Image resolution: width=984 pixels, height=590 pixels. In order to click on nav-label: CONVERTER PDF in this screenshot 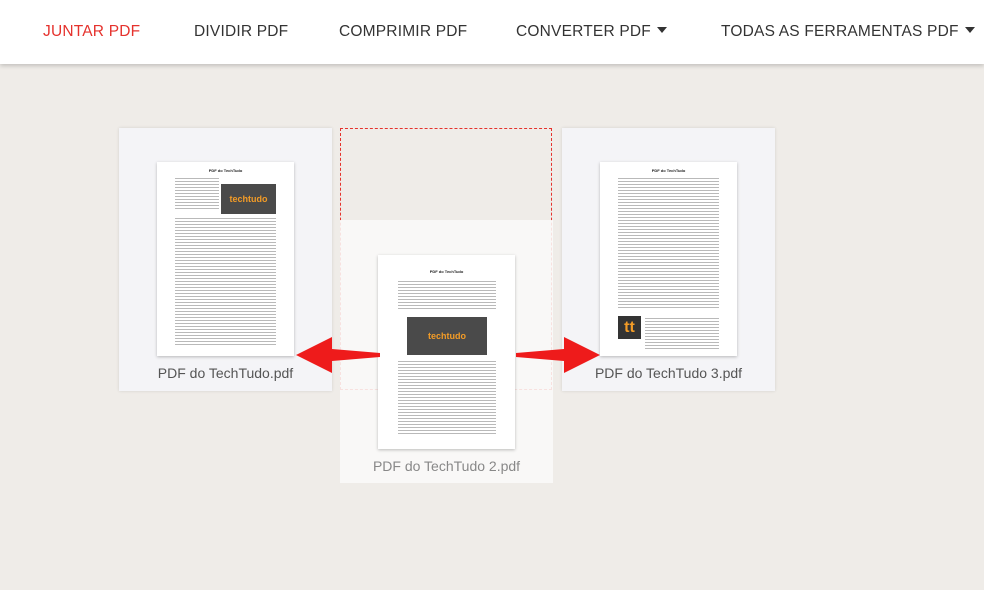, I will do `click(583, 31)`.